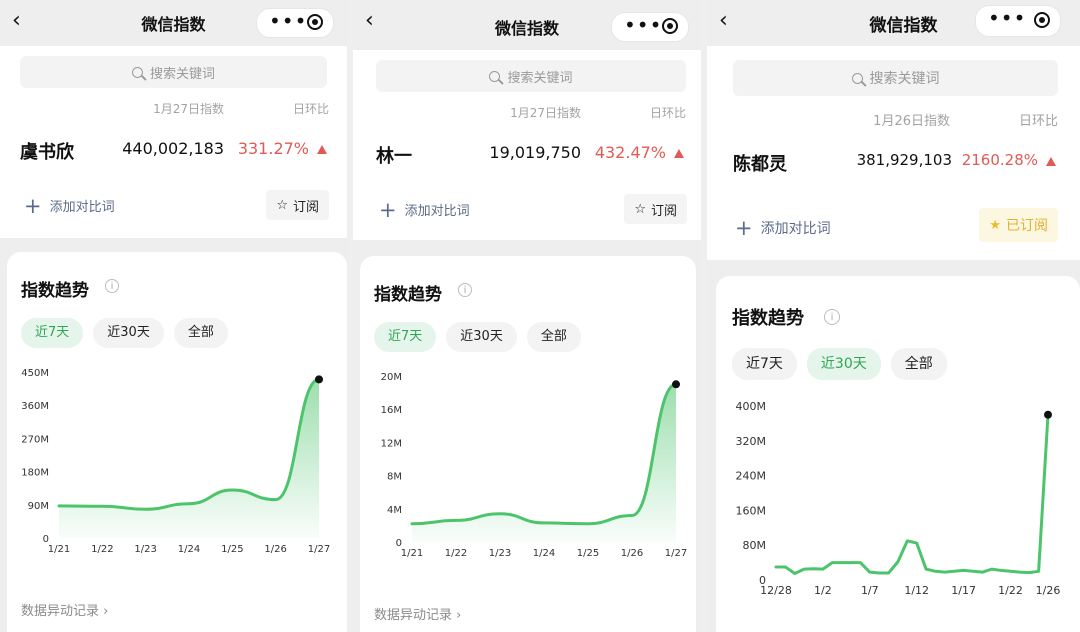 Image resolution: width=1080 pixels, height=632 pixels. I want to click on range-tabs: 近7天 近30天 全部, so click(124, 333).